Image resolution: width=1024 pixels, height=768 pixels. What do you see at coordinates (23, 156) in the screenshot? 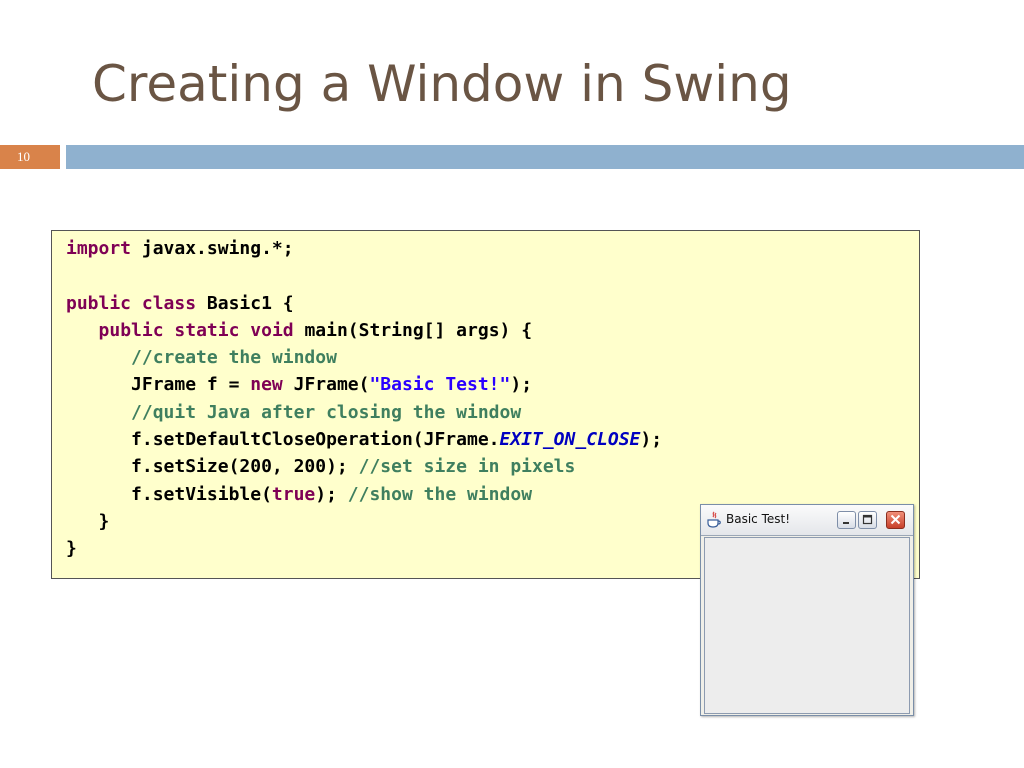
I see `slide-number: 10` at bounding box center [23, 156].